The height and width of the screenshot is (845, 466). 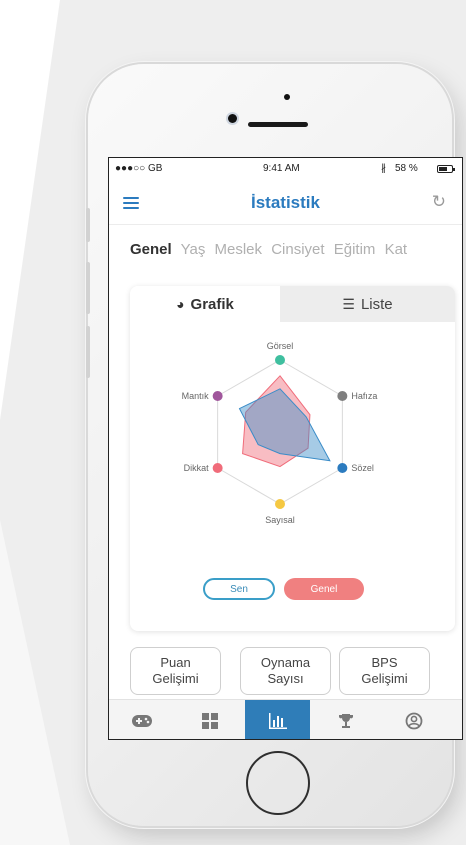 I want to click on clock-label: 9:41 AM, so click(x=281, y=168).